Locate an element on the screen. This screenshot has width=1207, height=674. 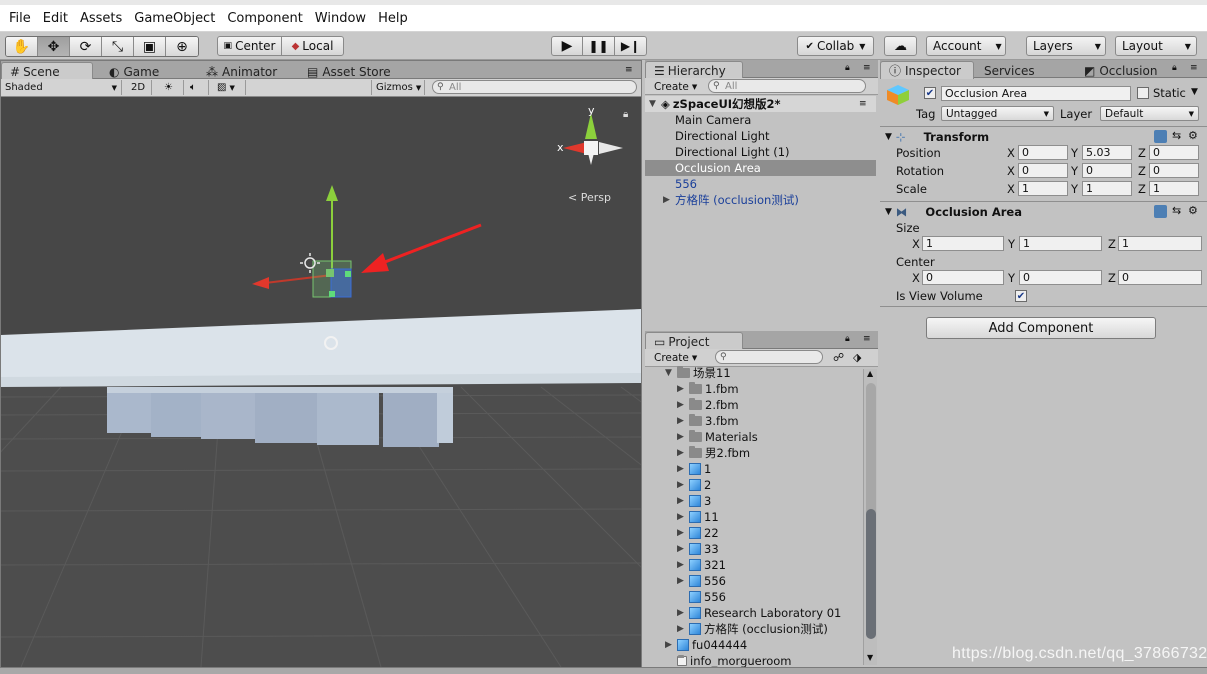
project-item: ▶ 男2.fbm is located at coordinates (753, 453).